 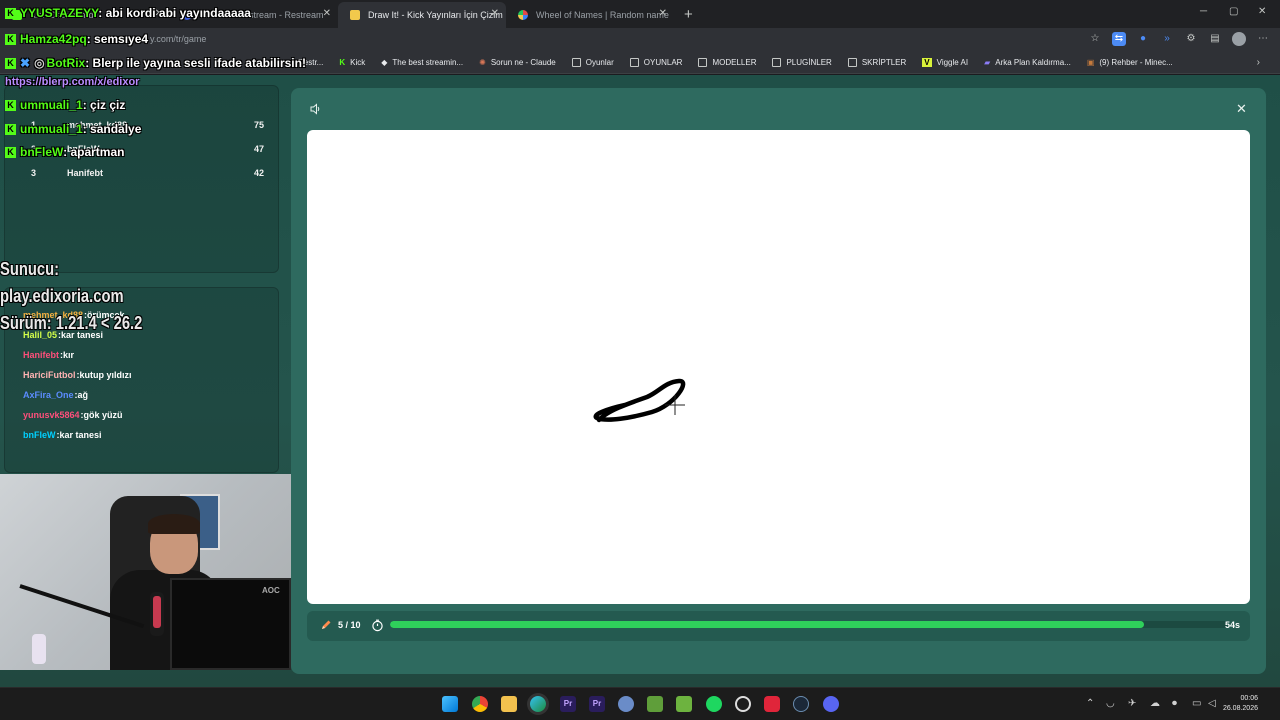 I want to click on microphone-icon: ⏺, so click(x=1174, y=703).